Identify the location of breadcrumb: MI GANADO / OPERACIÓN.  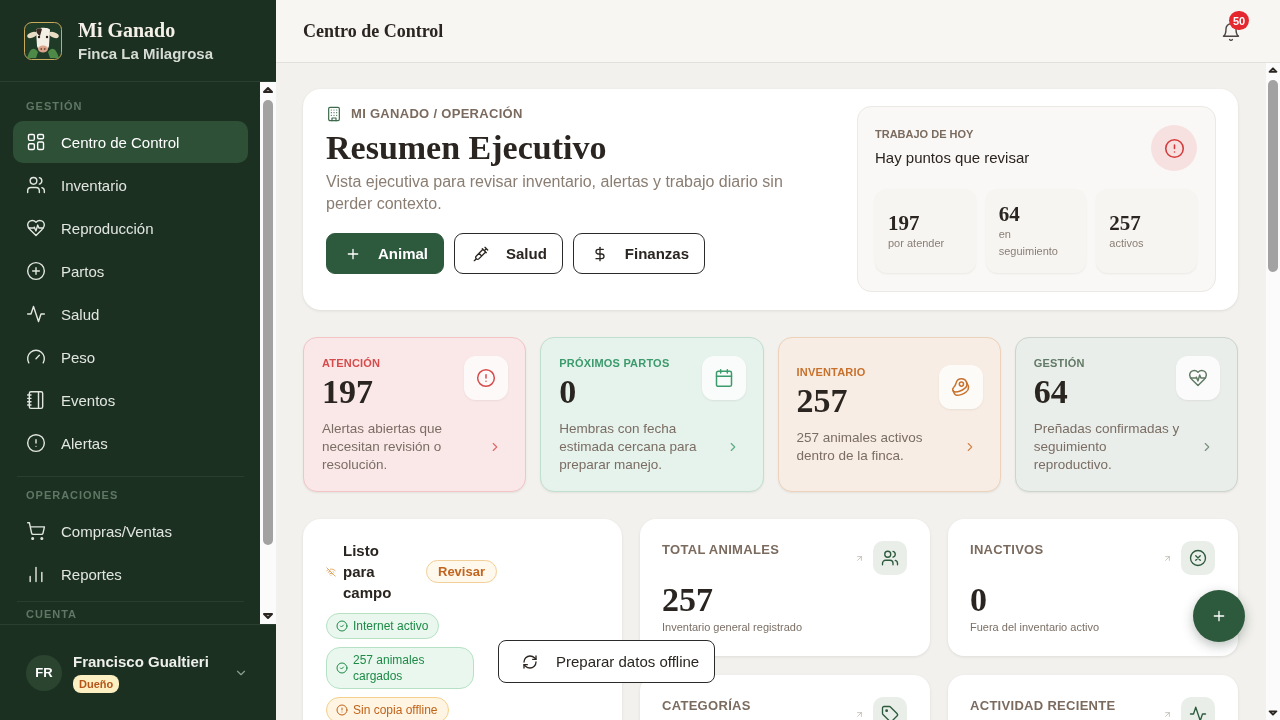
(437, 114).